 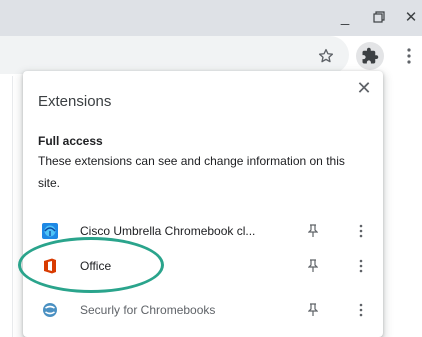 I want to click on cisco-umbrella-icon, so click(x=50, y=231).